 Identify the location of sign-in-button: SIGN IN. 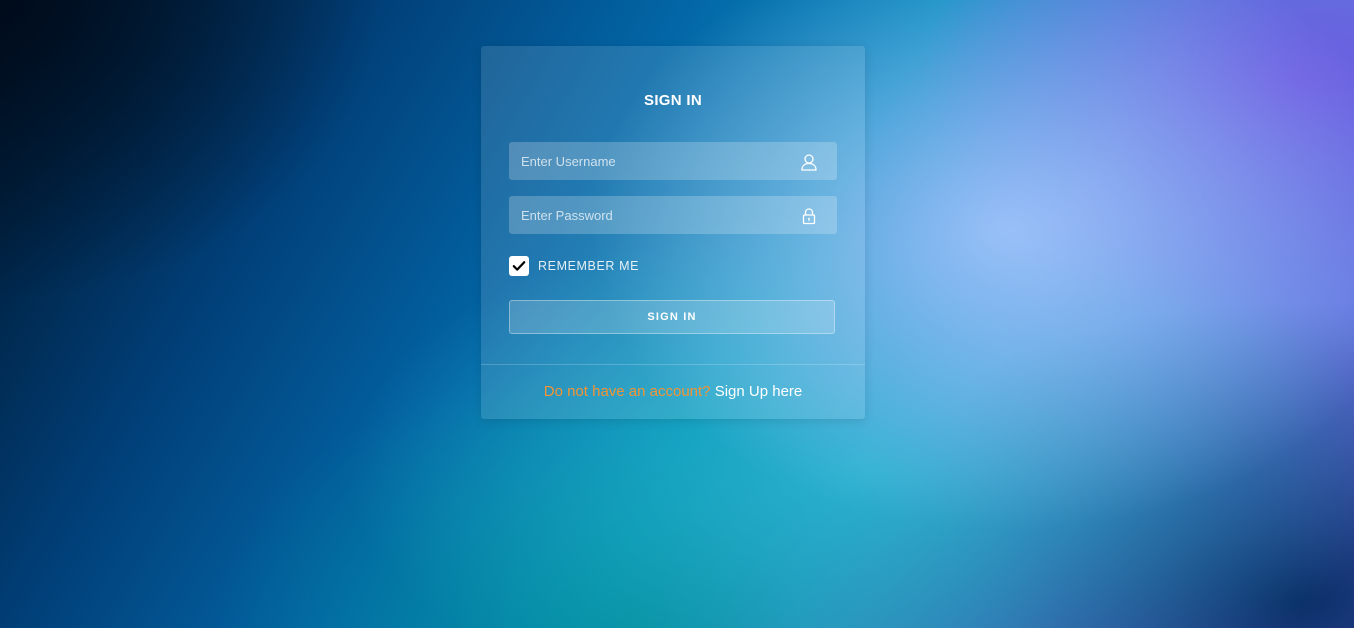
(672, 317).